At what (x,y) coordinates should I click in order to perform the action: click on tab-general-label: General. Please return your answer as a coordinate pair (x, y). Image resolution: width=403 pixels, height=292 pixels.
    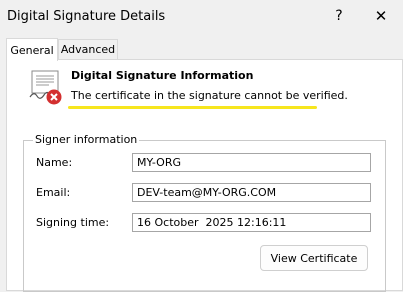
    Looking at the image, I should click on (32, 50).